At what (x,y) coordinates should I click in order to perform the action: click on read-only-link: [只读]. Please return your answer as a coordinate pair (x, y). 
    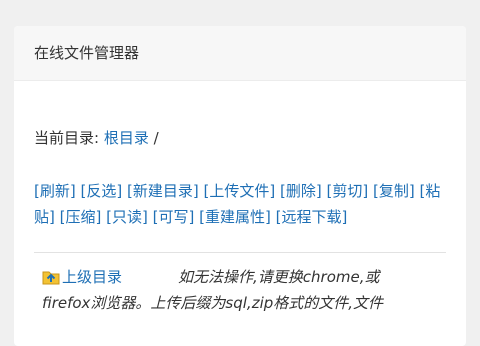
    Looking at the image, I should click on (127, 217).